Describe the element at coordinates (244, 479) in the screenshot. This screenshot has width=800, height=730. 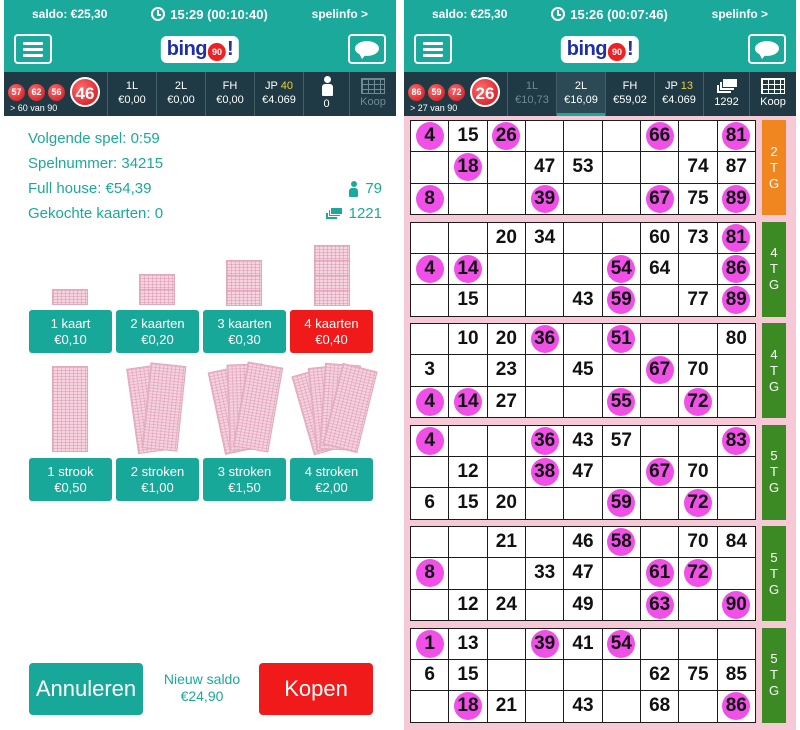
I see `option-3-strips-button: 3 stroken €1,50` at that location.